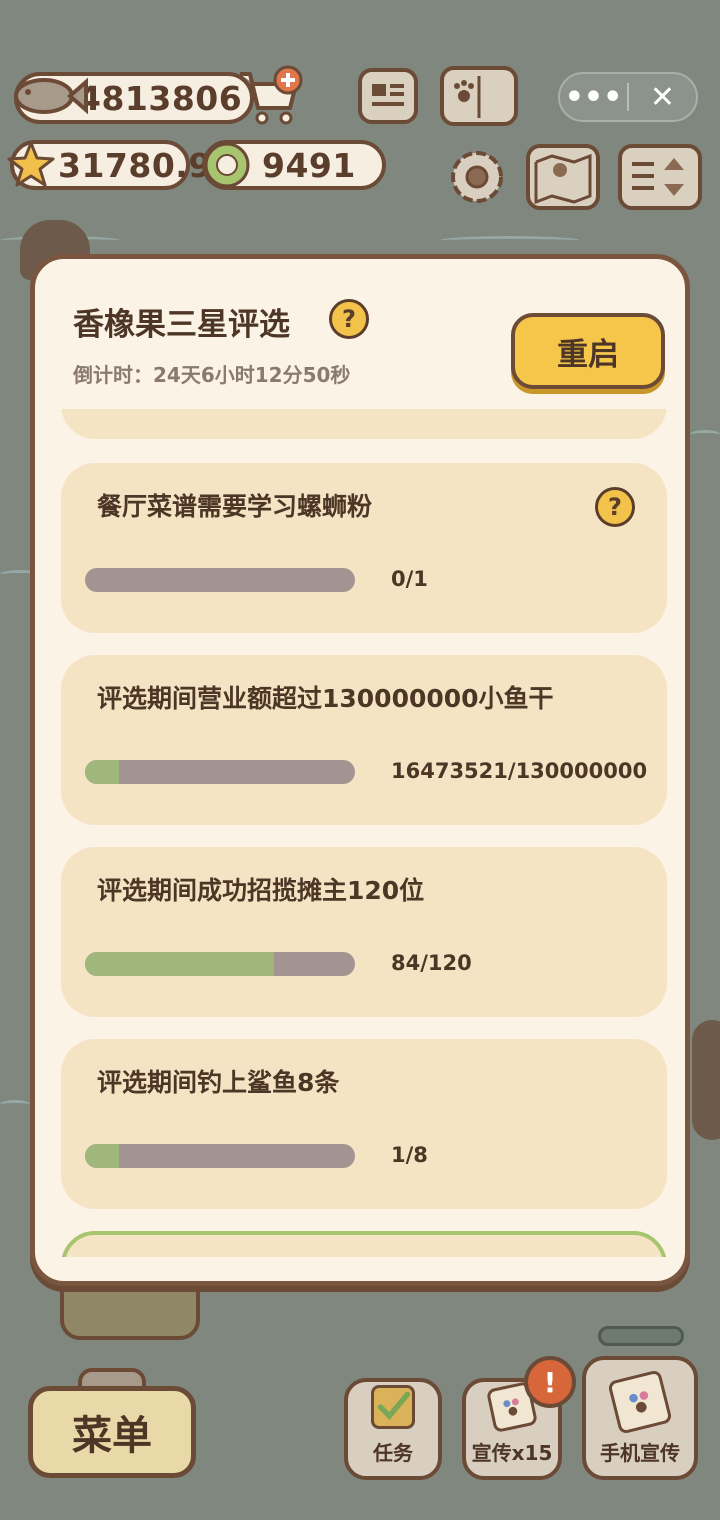 The image size is (720, 1520). Describe the element at coordinates (235, 506) in the screenshot. I see `task-title: 餐厅菜谱需要学习螺蛳粉` at that location.